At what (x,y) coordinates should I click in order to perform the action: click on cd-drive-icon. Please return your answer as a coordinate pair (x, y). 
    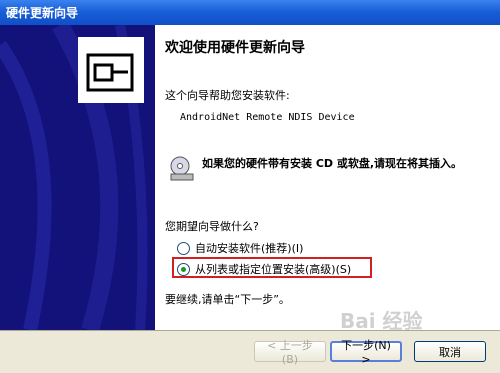
    Looking at the image, I should click on (182, 168).